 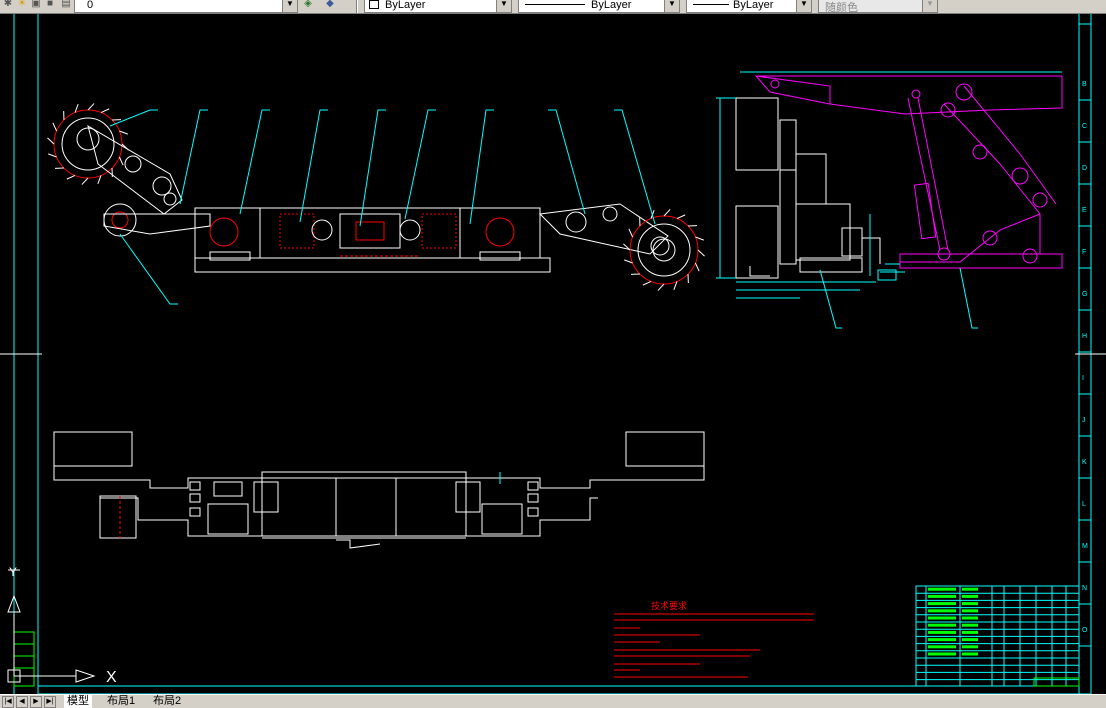 I want to click on border-row-label: M, so click(x=1085, y=546).